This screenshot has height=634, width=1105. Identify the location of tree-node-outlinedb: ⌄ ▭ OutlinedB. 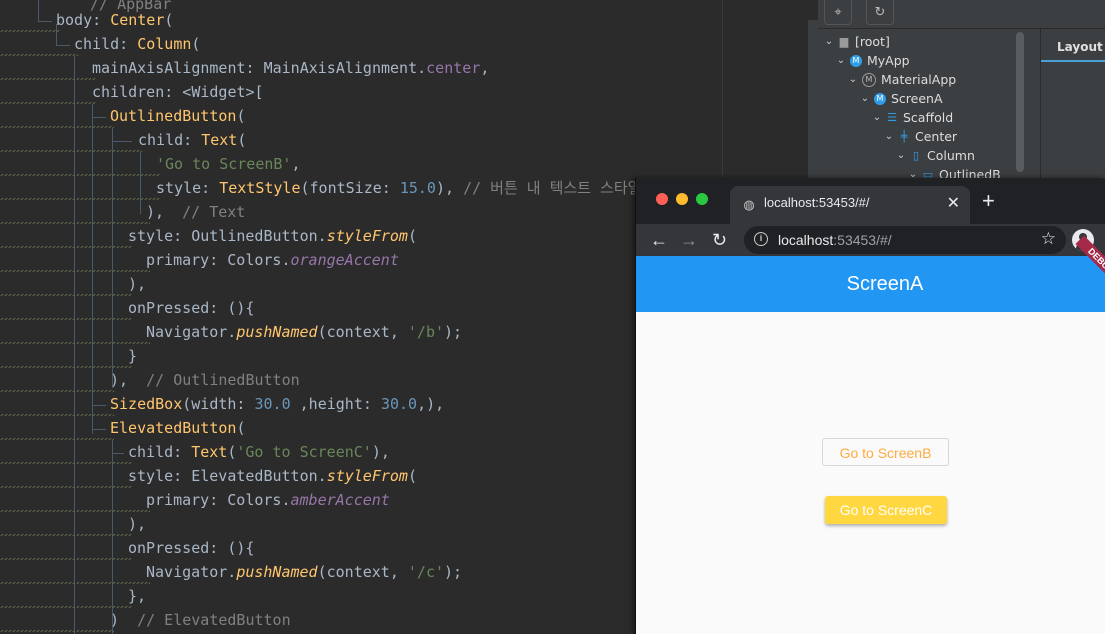
(954, 171).